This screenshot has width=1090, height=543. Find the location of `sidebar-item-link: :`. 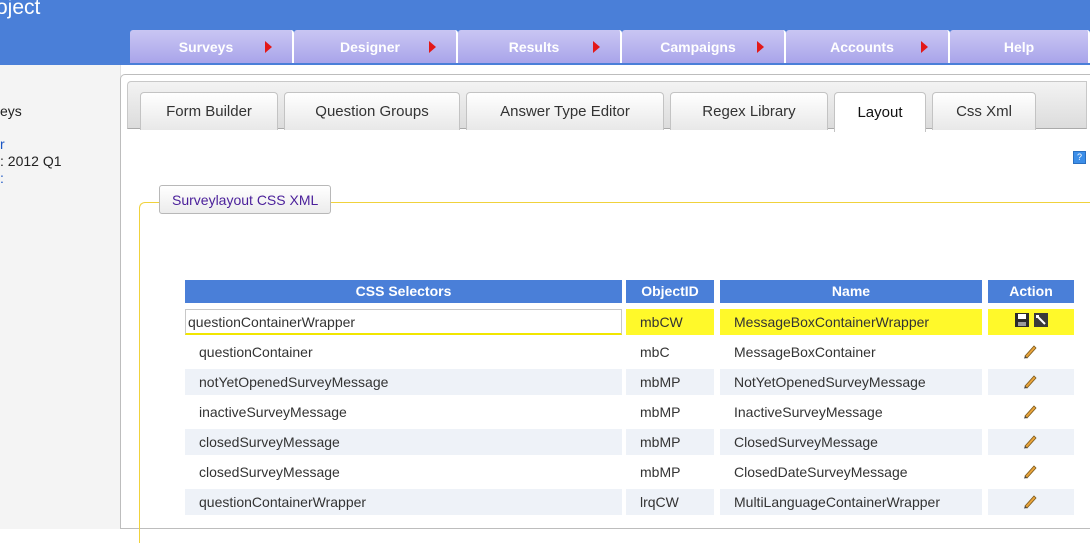

sidebar-item-link: : is located at coordinates (2, 178).